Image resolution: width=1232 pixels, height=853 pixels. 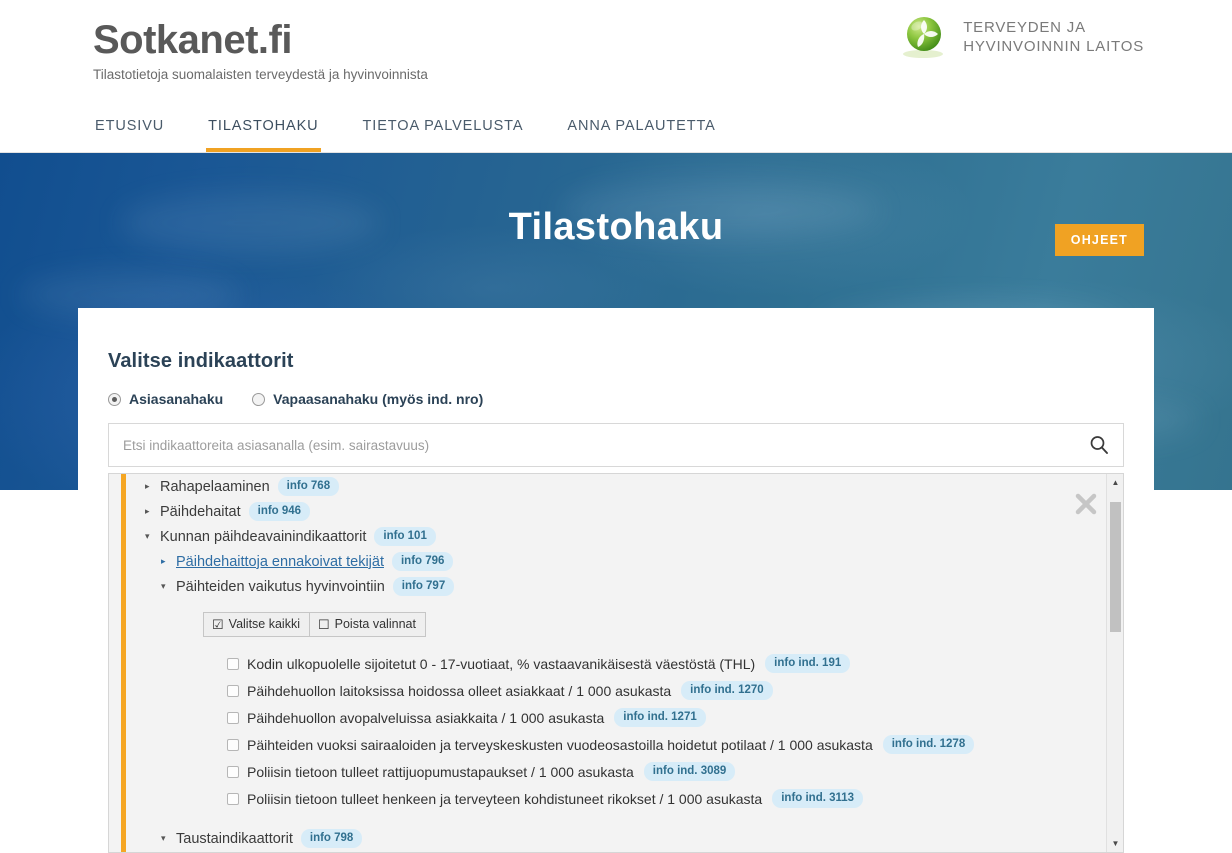 I want to click on info-badge: info 798, so click(x=331, y=838).